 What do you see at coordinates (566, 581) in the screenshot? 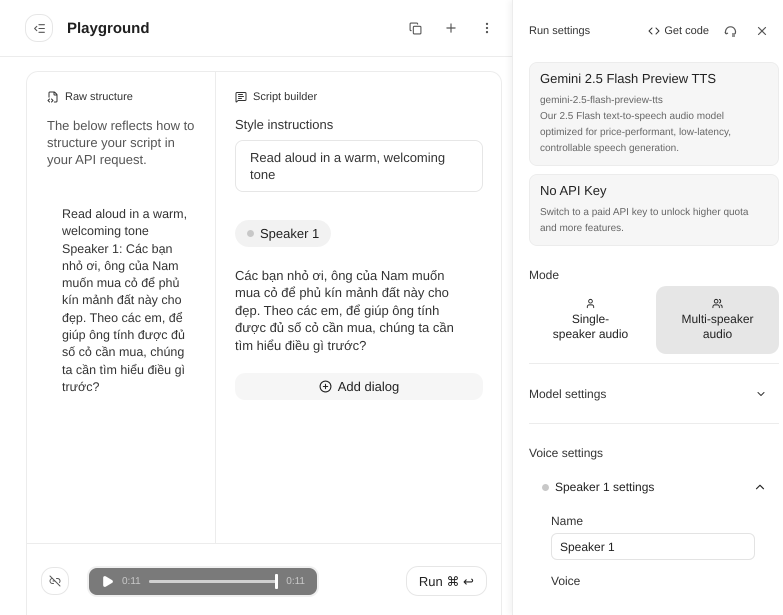
I see `field-label: Voice` at bounding box center [566, 581].